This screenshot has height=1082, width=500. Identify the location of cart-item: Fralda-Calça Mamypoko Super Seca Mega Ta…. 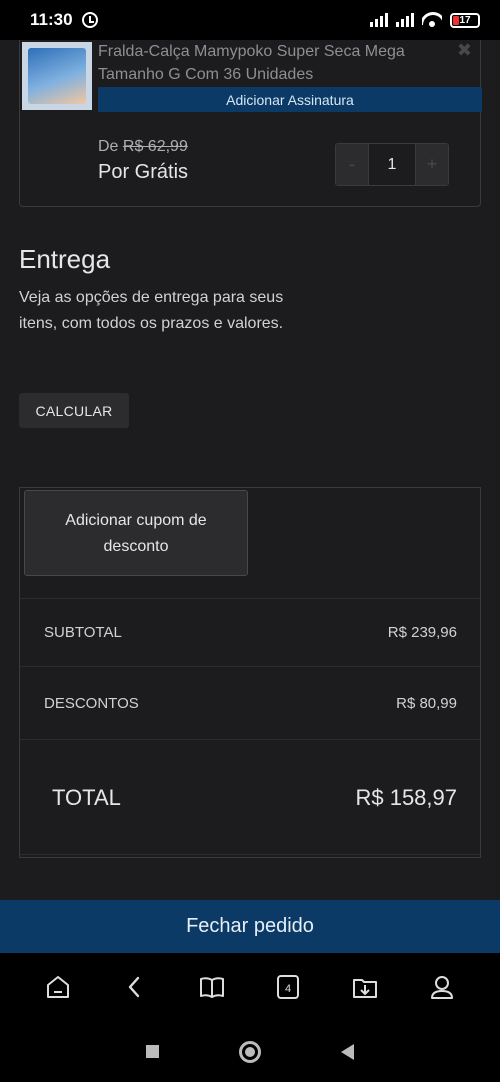
(250, 123).